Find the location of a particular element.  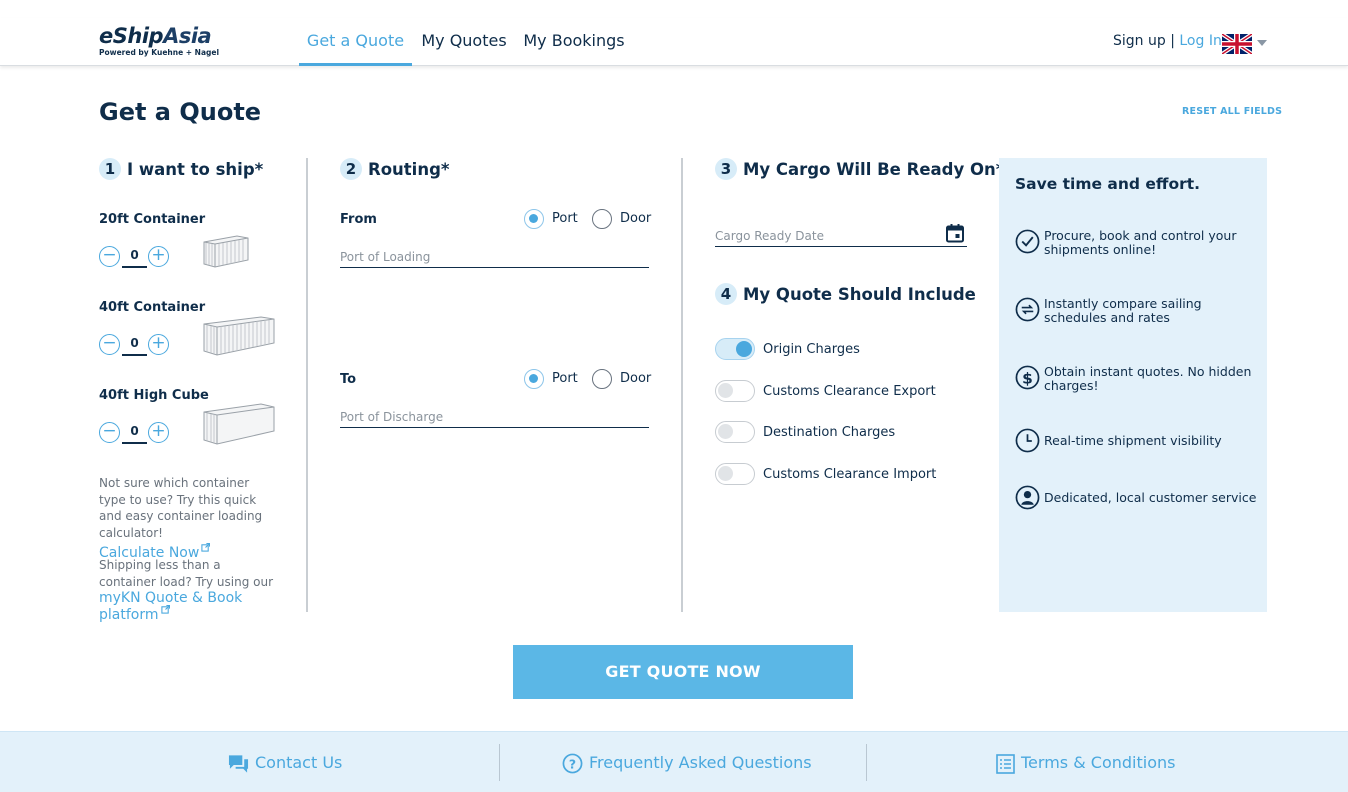

port-of-loading-input: Port of Loading is located at coordinates (494, 257).